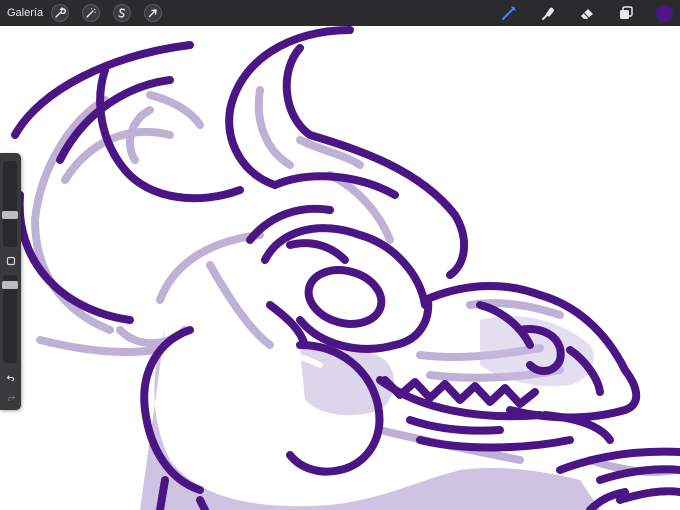  Describe the element at coordinates (548, 13) in the screenshot. I see `smudge-icon` at that location.